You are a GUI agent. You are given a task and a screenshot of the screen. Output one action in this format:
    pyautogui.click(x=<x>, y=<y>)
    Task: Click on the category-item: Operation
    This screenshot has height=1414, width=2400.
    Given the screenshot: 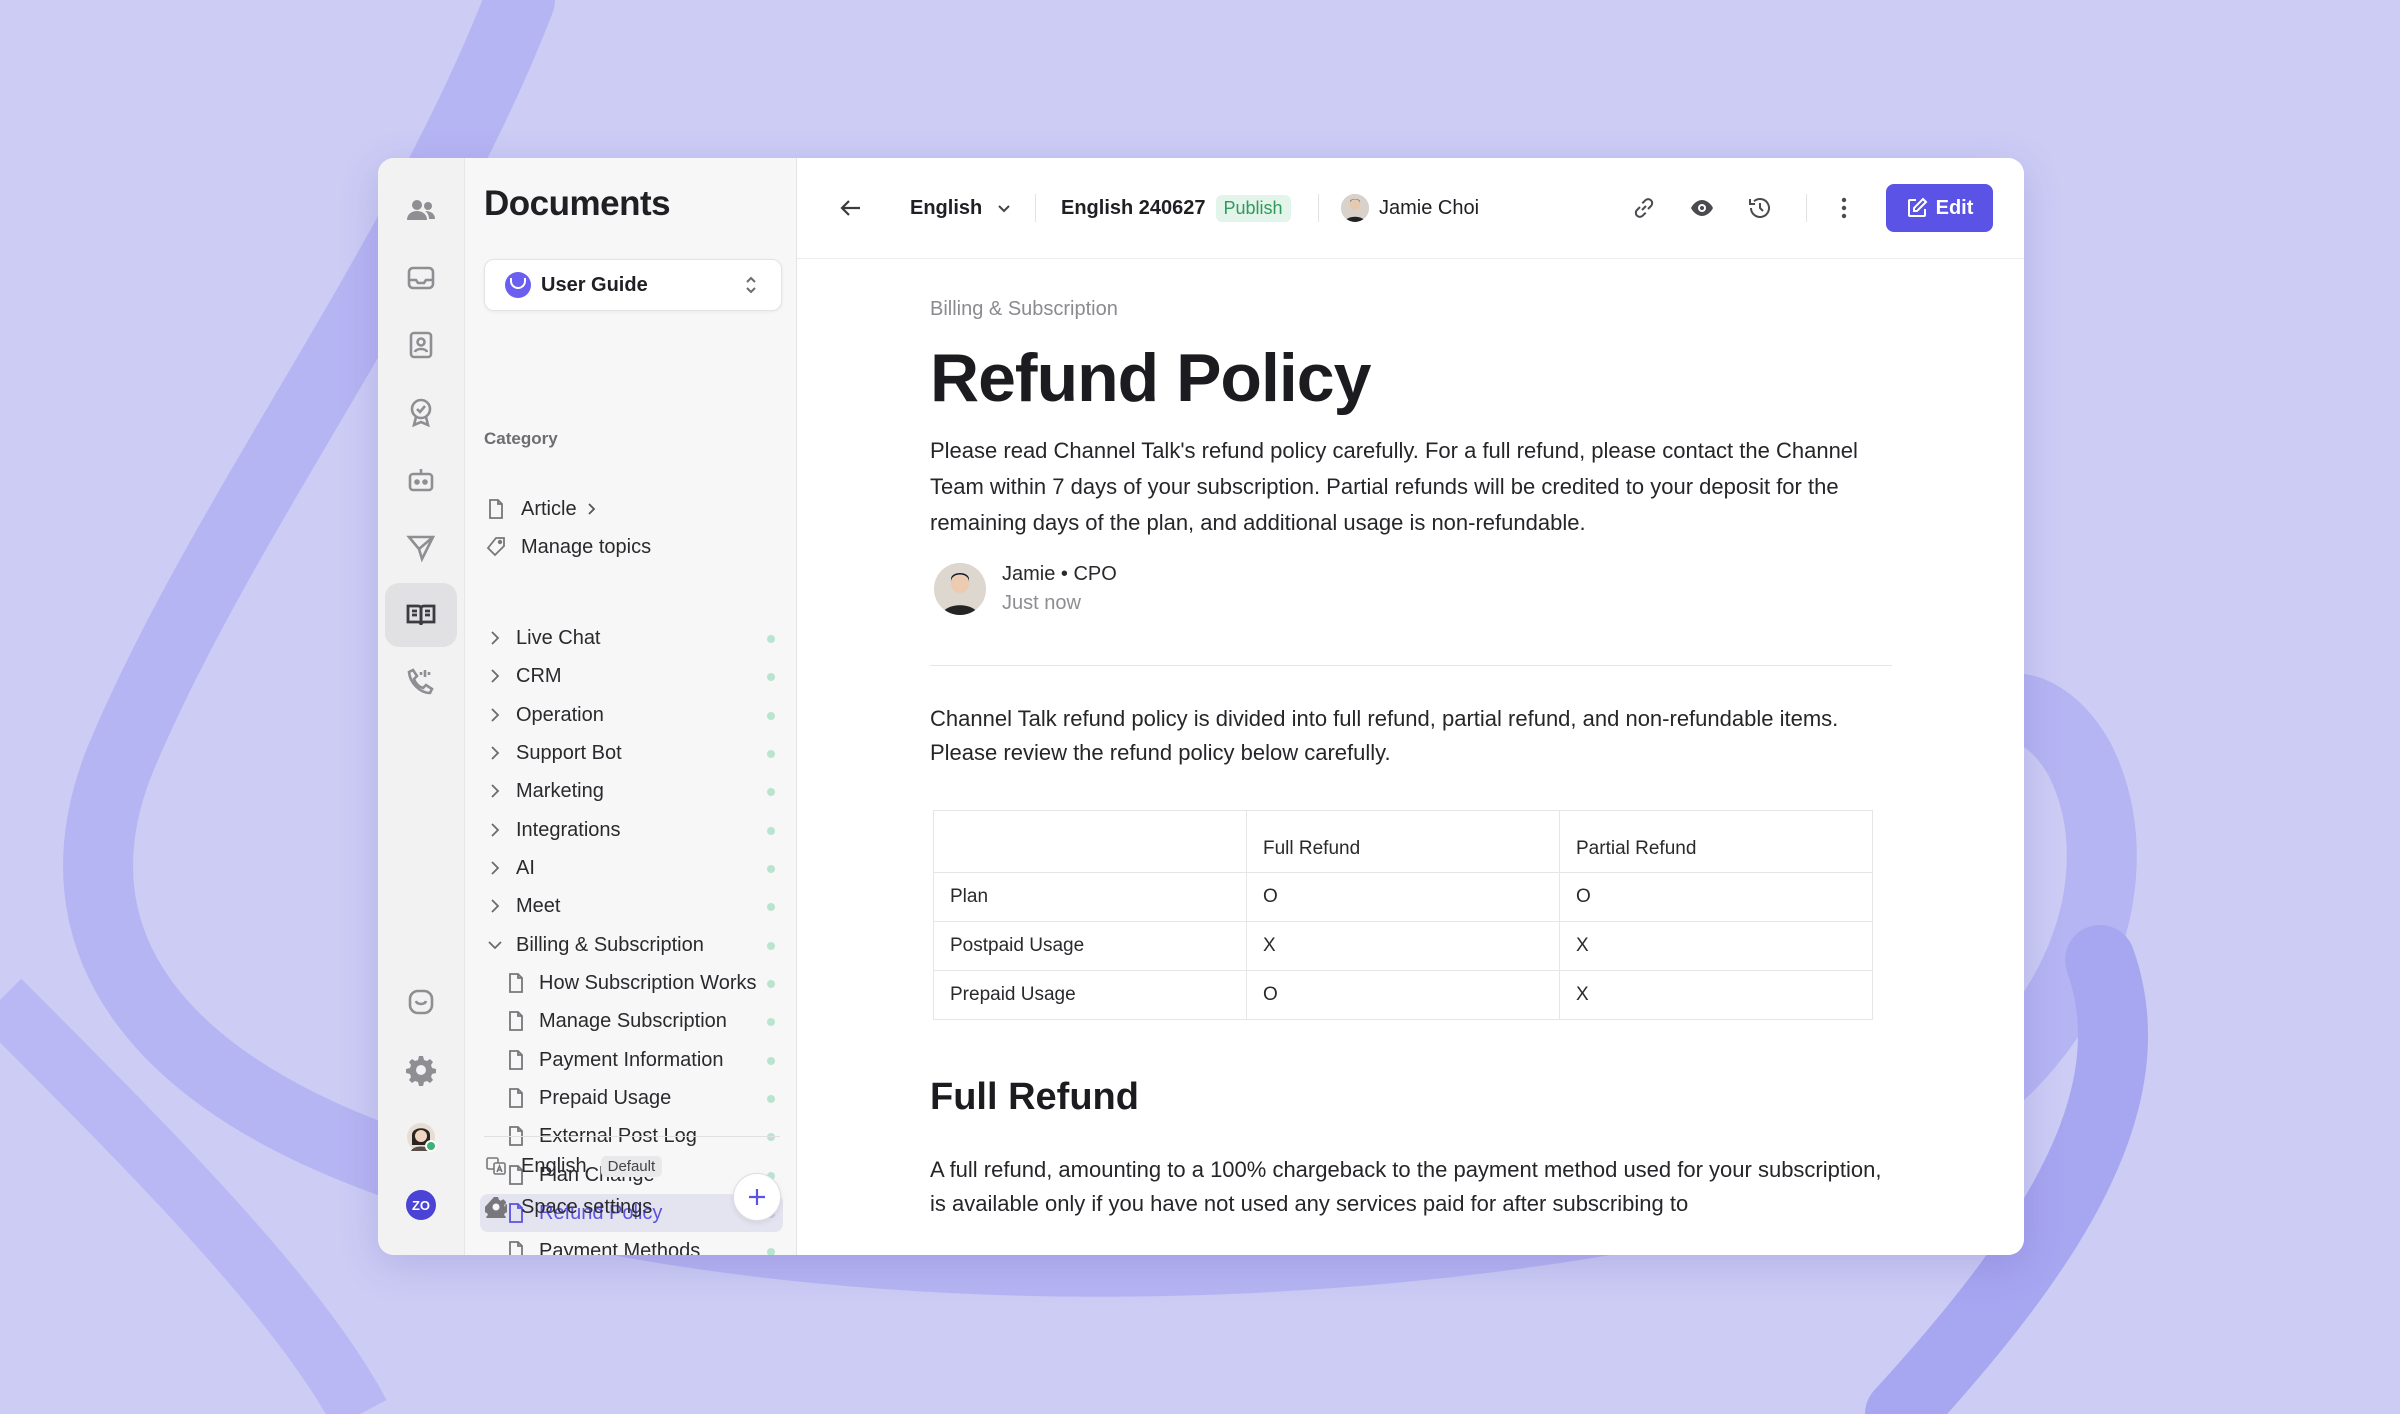 What is the action you would take?
    pyautogui.click(x=631, y=715)
    